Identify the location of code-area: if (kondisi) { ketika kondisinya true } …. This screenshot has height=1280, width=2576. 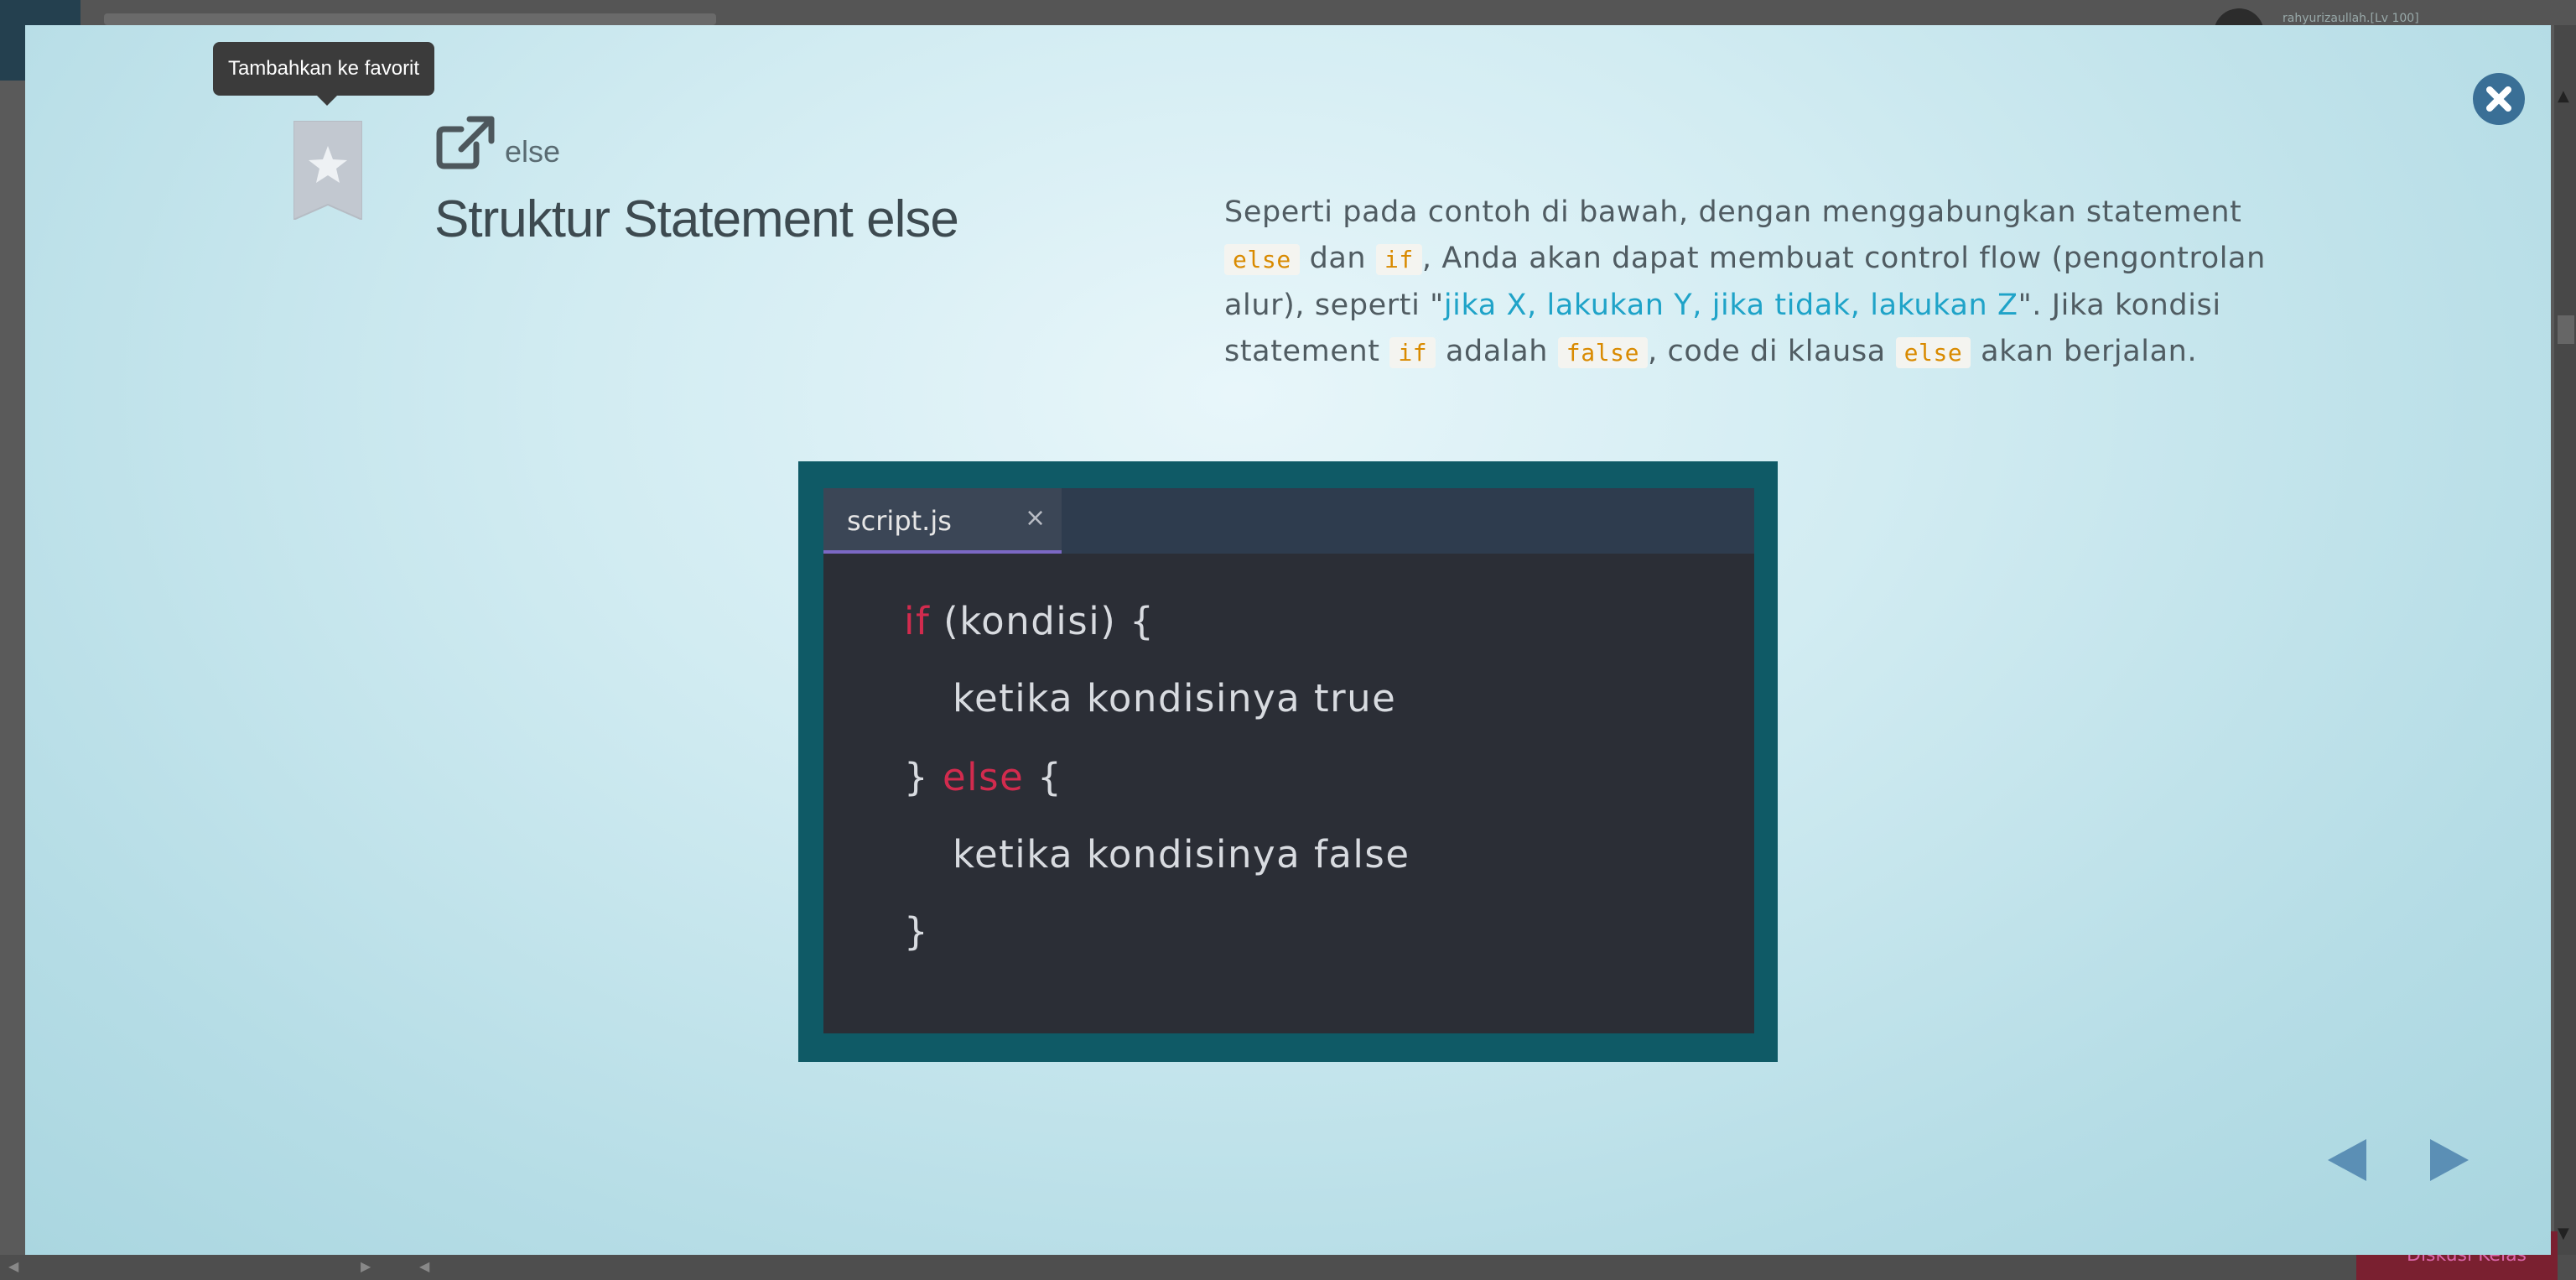
(1288, 793).